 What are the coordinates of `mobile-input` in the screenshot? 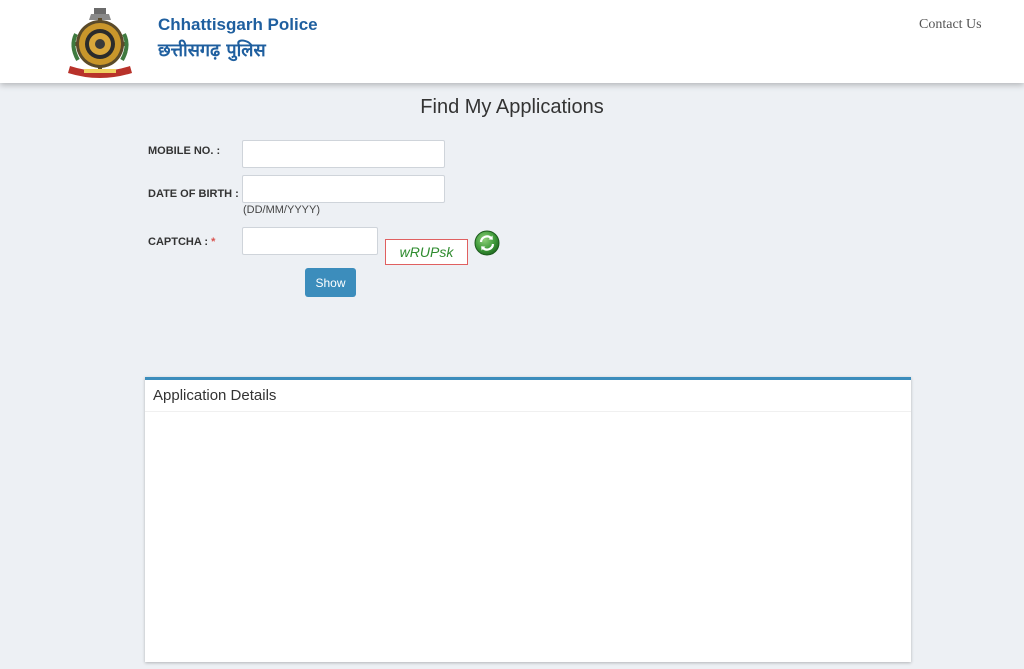 It's located at (343, 154).